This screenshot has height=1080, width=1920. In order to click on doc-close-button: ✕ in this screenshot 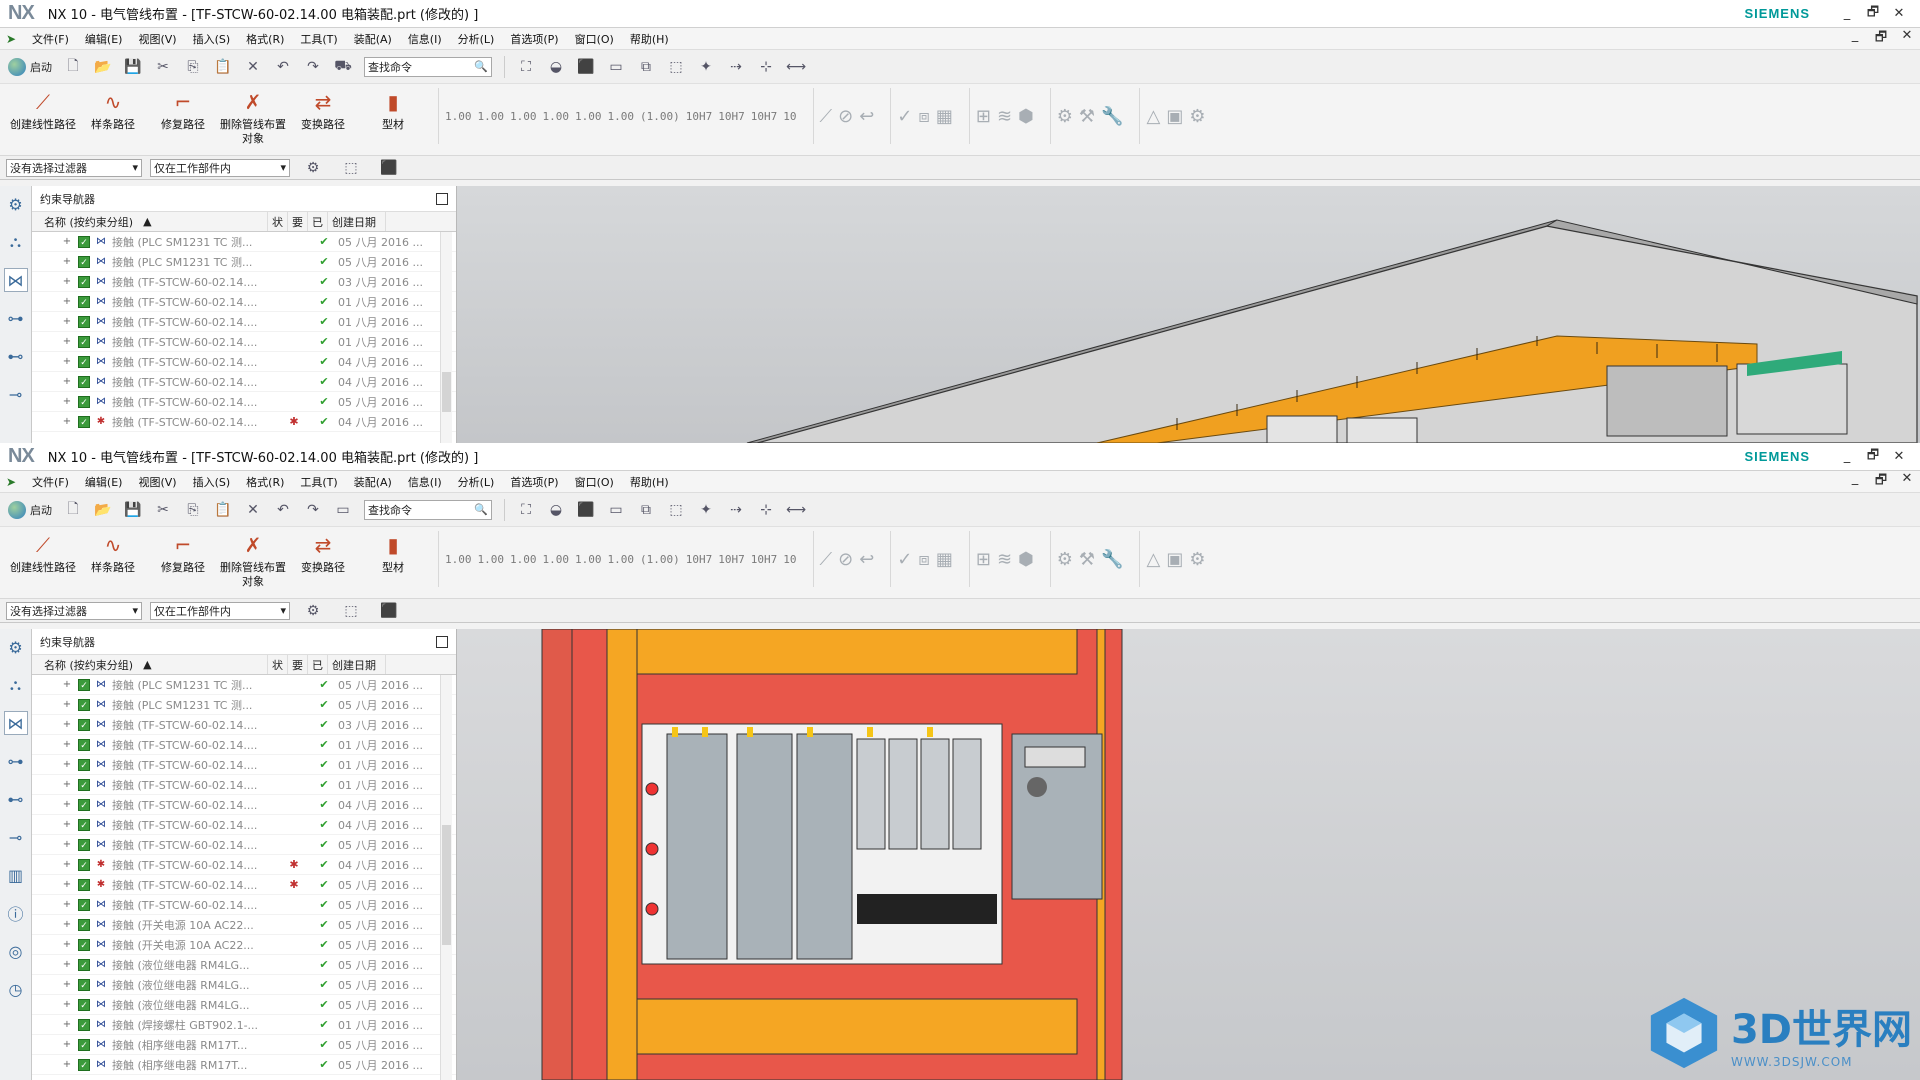, I will do `click(1907, 39)`.